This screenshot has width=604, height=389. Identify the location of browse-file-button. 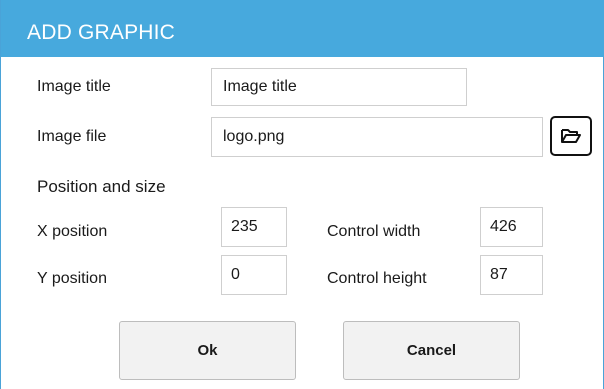
(571, 136).